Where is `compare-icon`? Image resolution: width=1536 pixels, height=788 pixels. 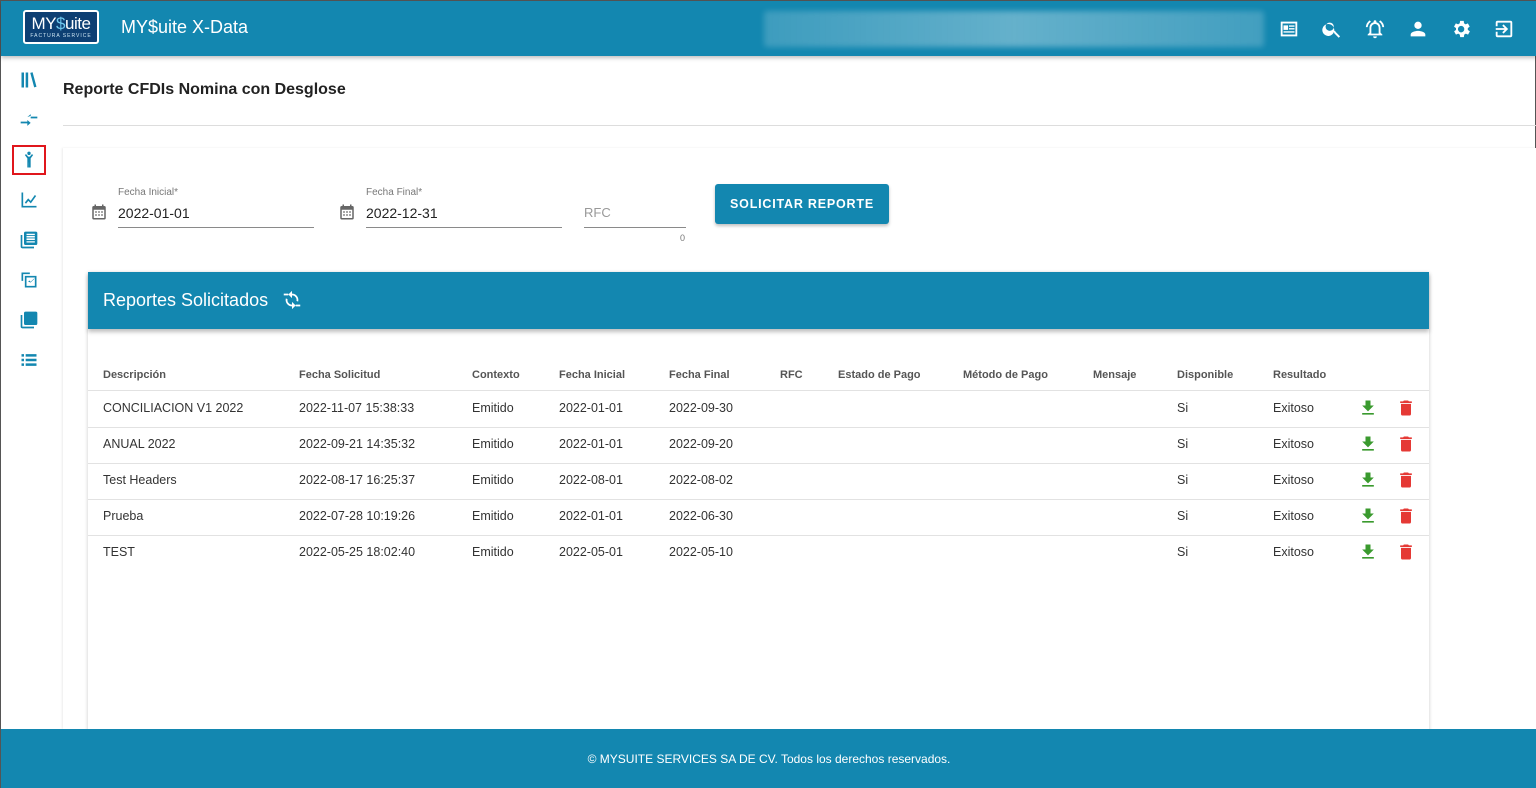 compare-icon is located at coordinates (29, 280).